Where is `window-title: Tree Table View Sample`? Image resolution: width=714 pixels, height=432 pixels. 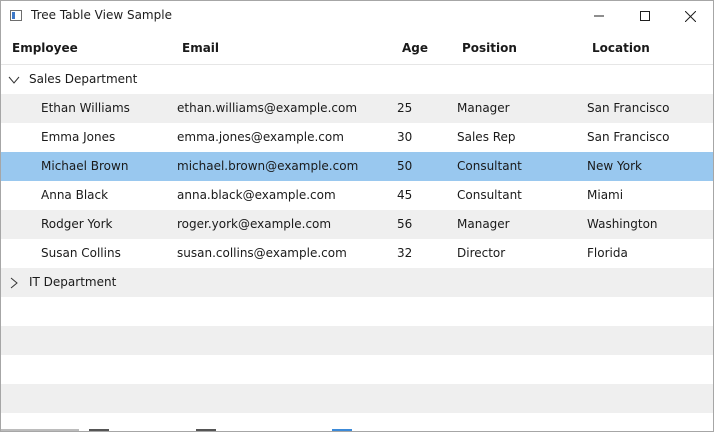
window-title: Tree Table View Sample is located at coordinates (101, 15).